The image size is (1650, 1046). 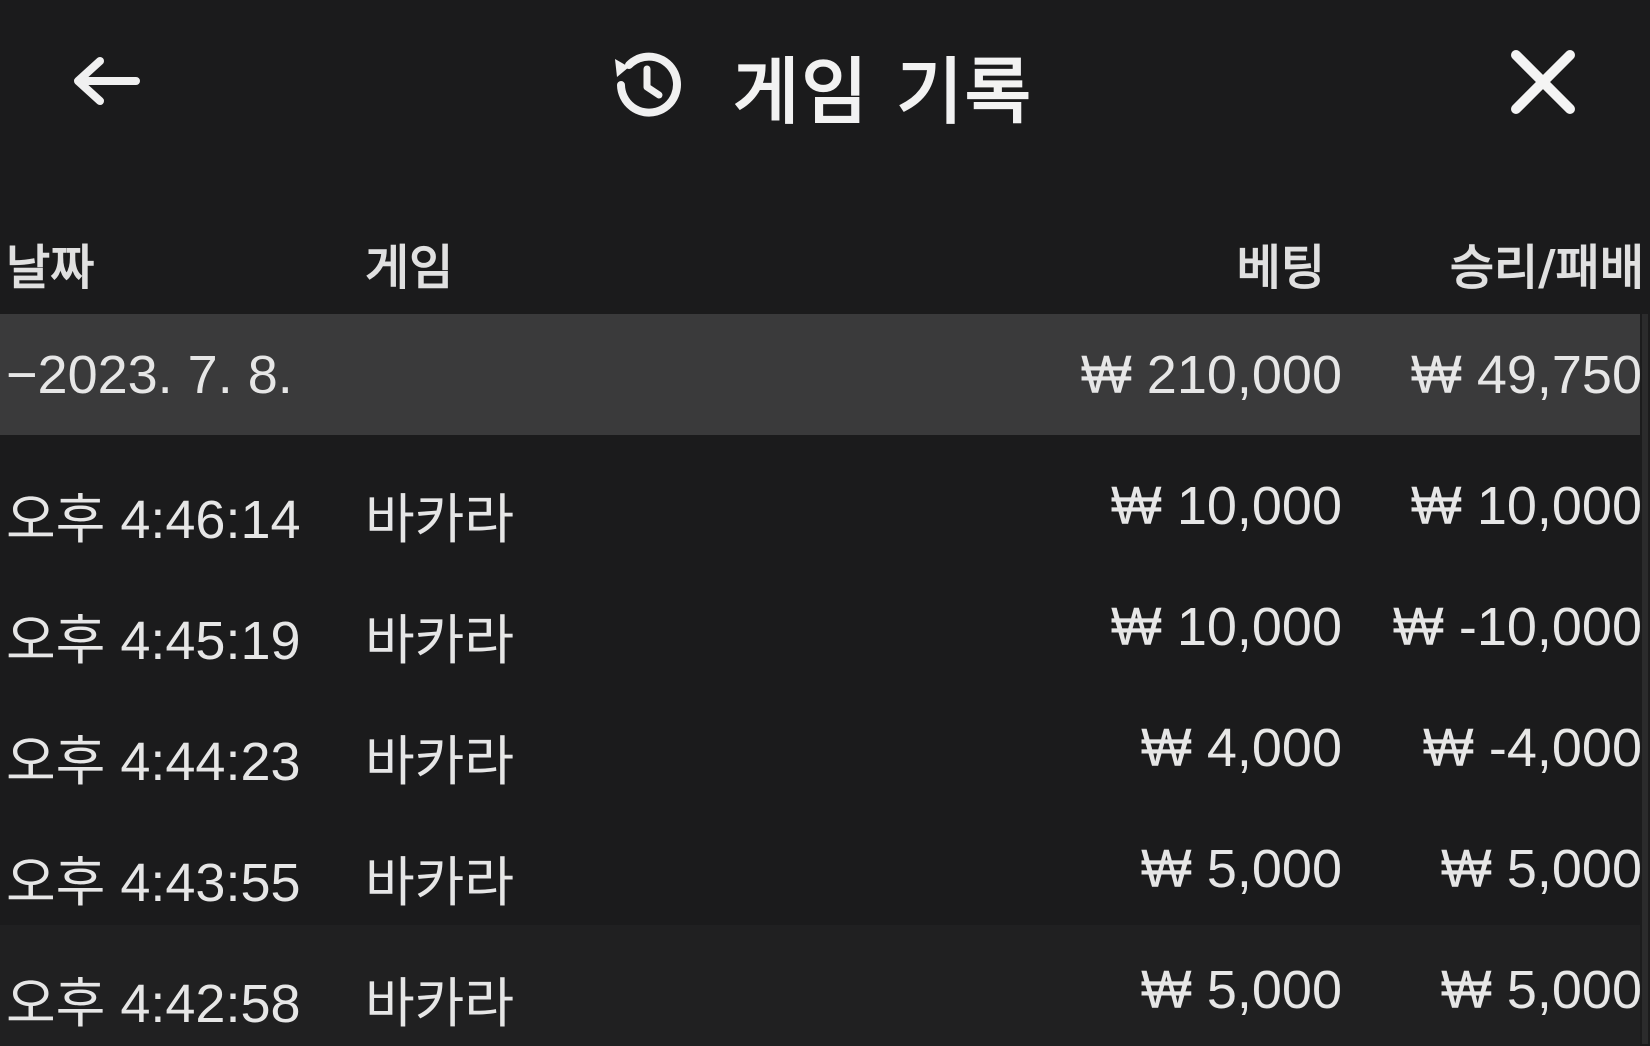 What do you see at coordinates (409, 268) in the screenshot?
I see `column-header-game: 게임` at bounding box center [409, 268].